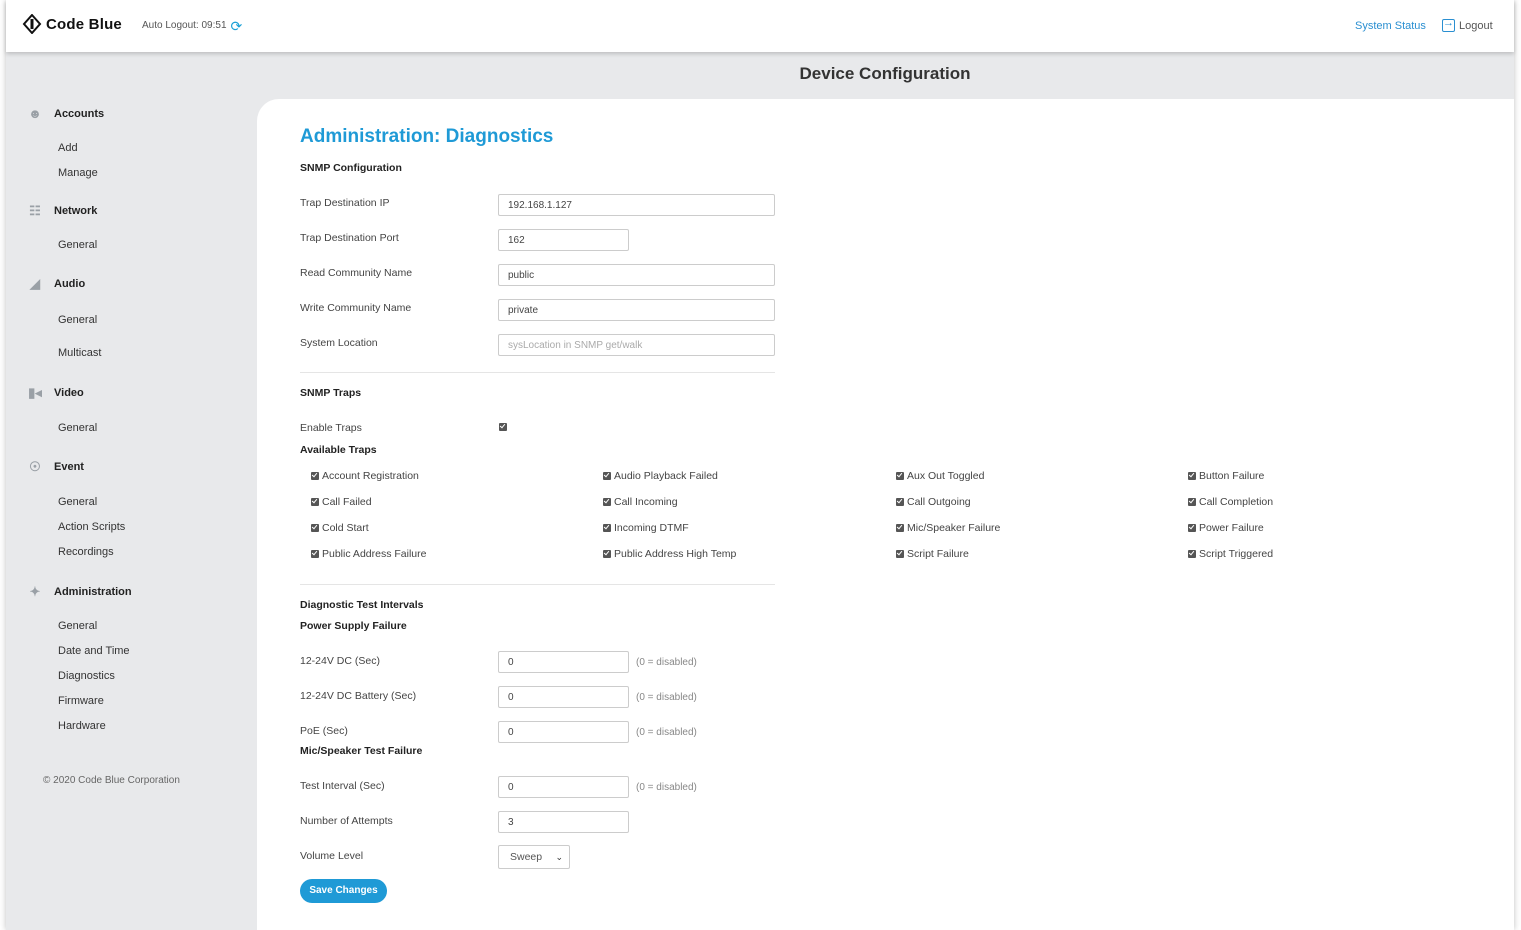  What do you see at coordinates (192, 26) in the screenshot?
I see `auto-logout: Auto Logout: 09:51 ⟳` at bounding box center [192, 26].